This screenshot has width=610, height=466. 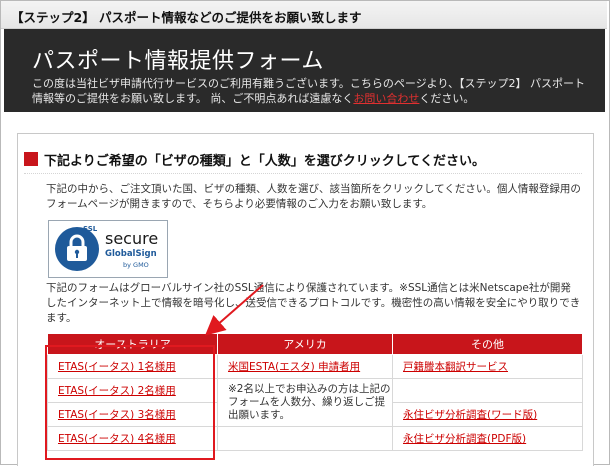 I want to click on section-title: 下記よりご希望の「ビザの種類」と「人数」を選びクリックしてください。, so click(x=264, y=161).